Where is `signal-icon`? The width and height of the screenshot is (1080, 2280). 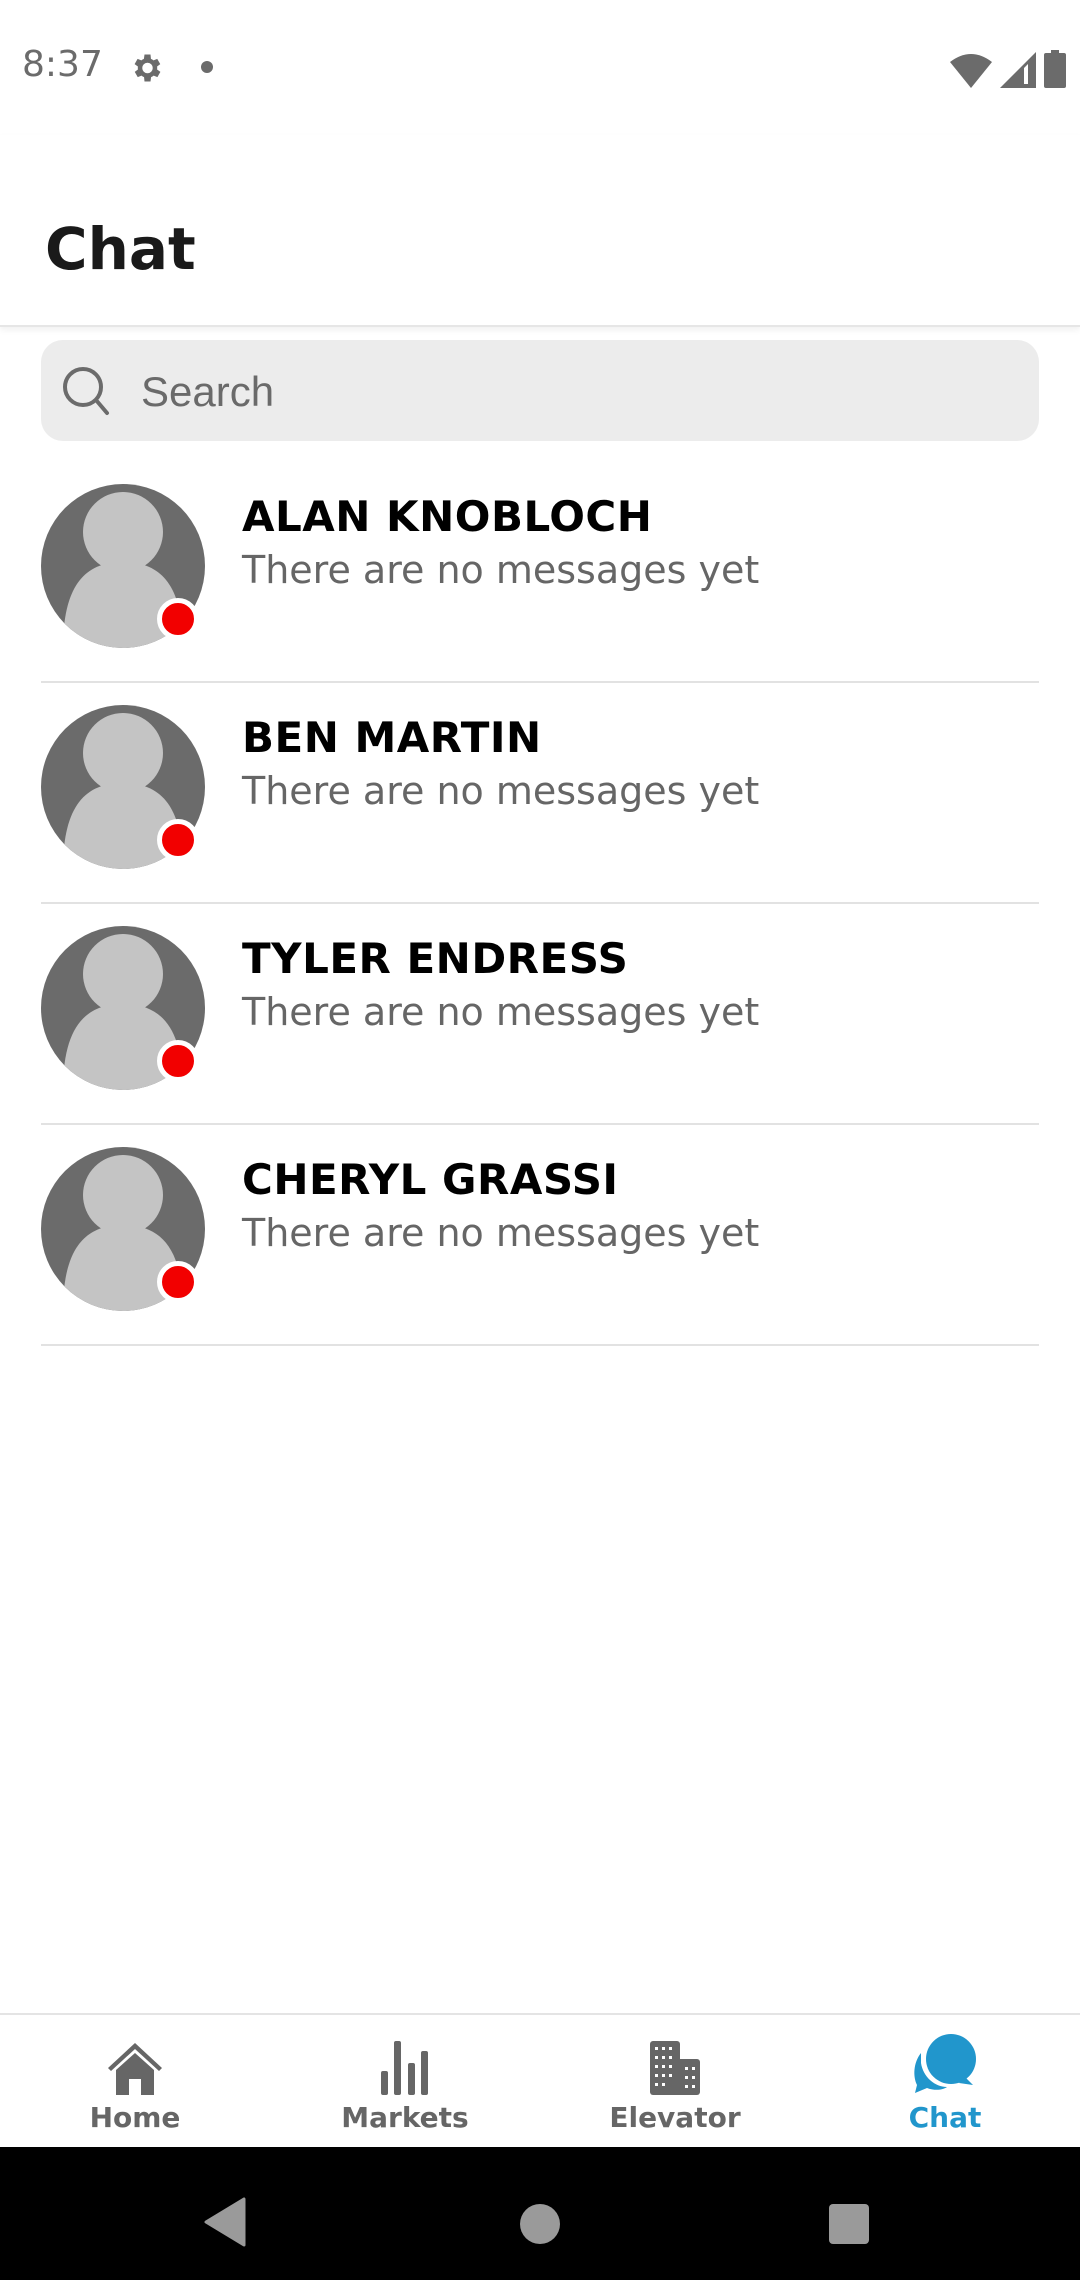 signal-icon is located at coordinates (1018, 70).